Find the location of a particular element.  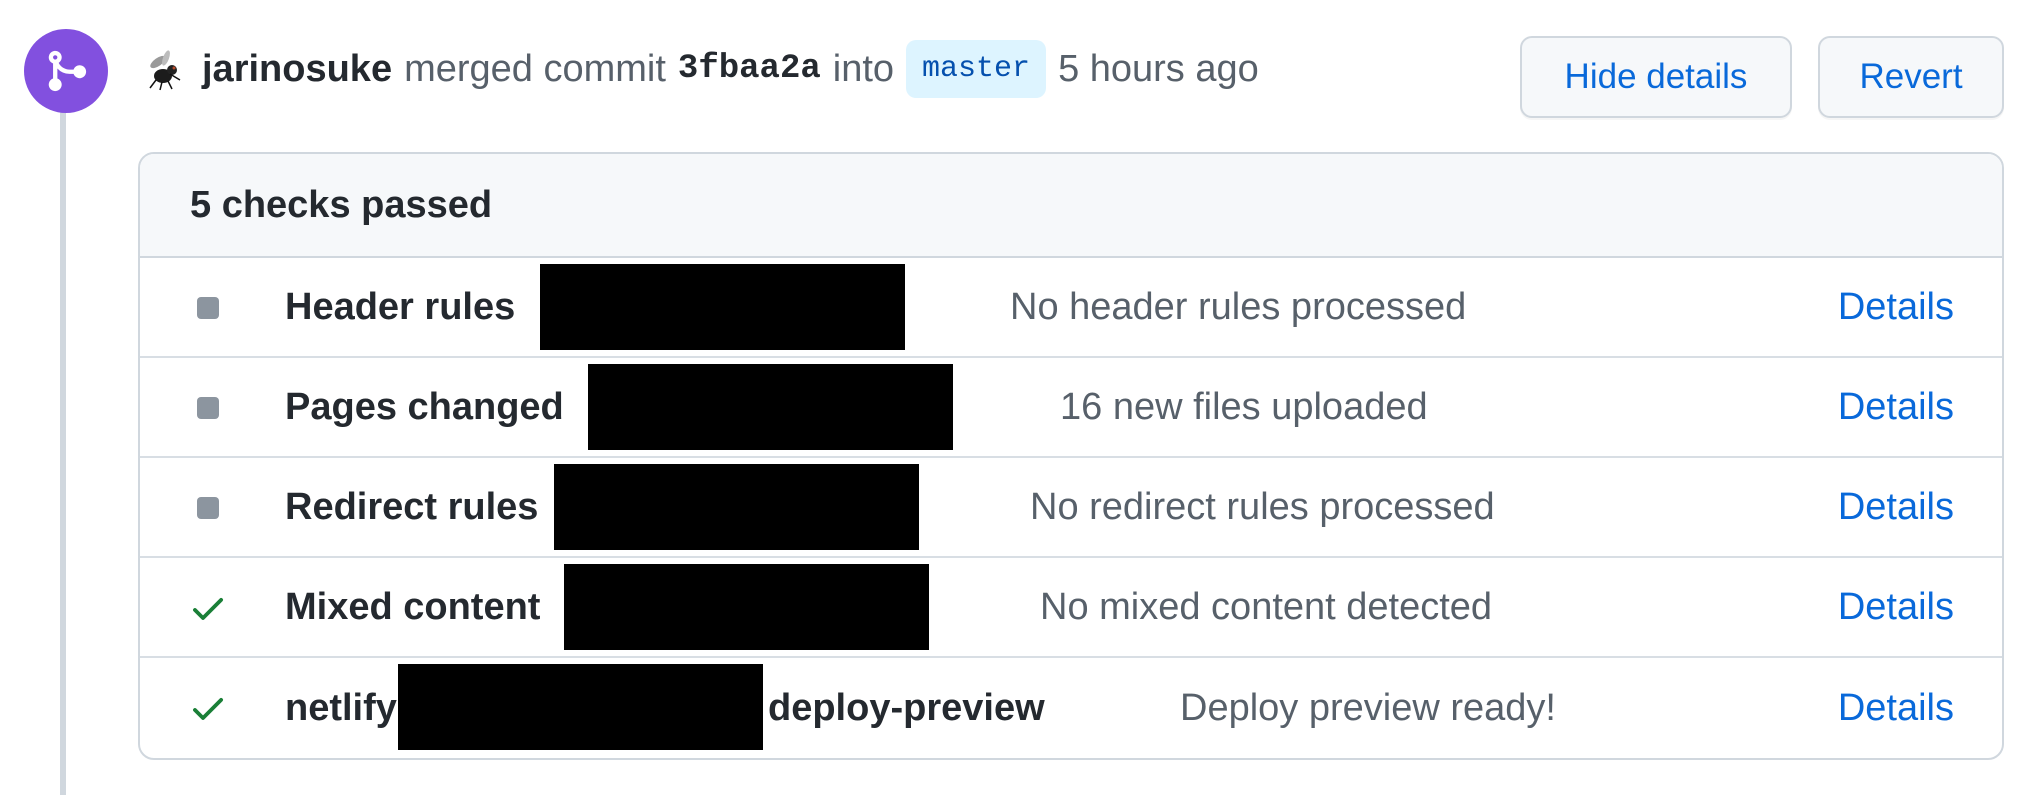

checks-summary: 5 checks passed is located at coordinates (1071, 206).